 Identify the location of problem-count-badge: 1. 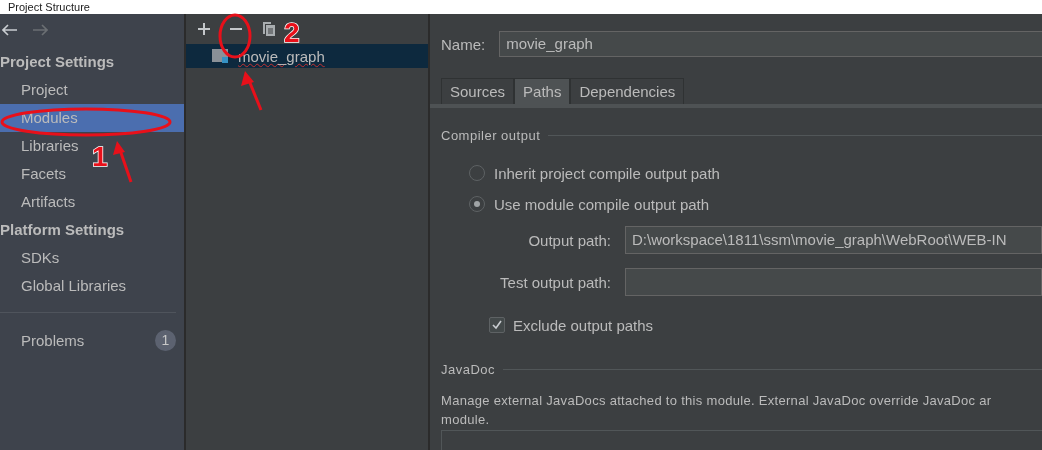
(165, 340).